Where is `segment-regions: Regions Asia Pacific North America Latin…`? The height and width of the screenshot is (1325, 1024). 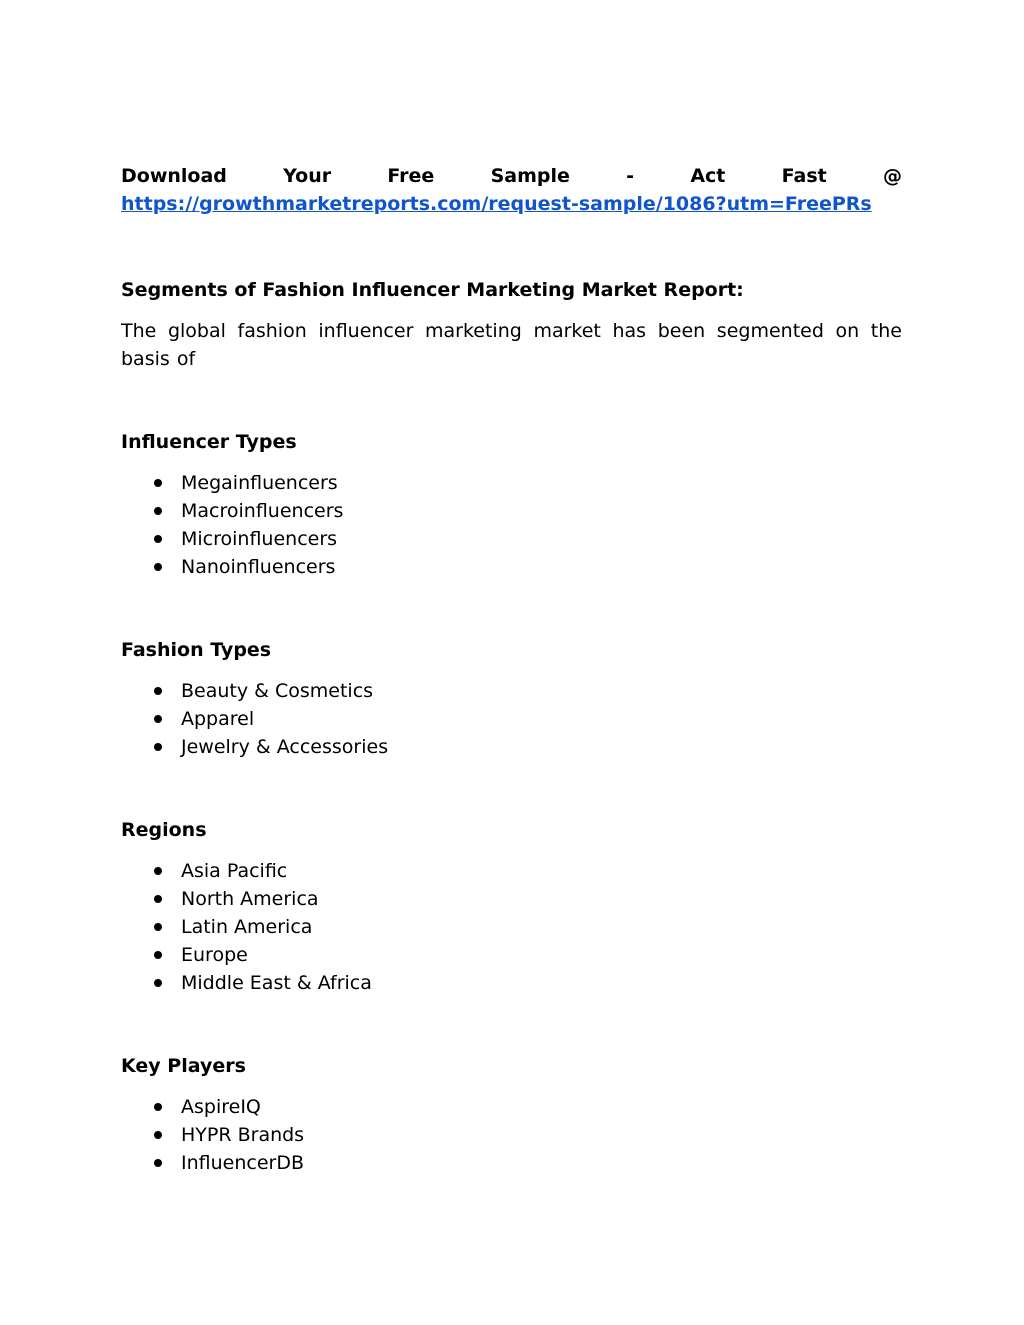 segment-regions: Regions Asia Pacific North America Latin… is located at coordinates (511, 906).